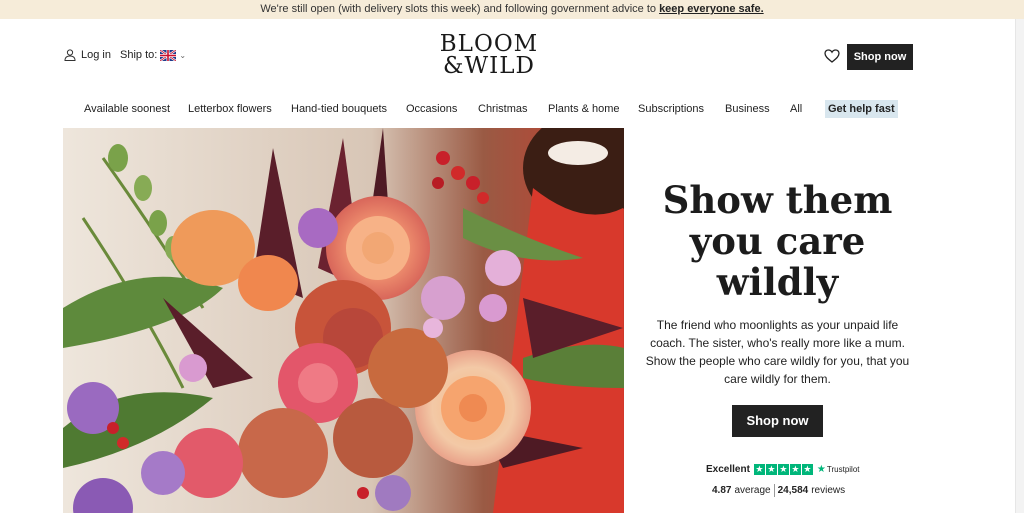 The height and width of the screenshot is (513, 1024). I want to click on rating-average: 4.87, so click(722, 490).